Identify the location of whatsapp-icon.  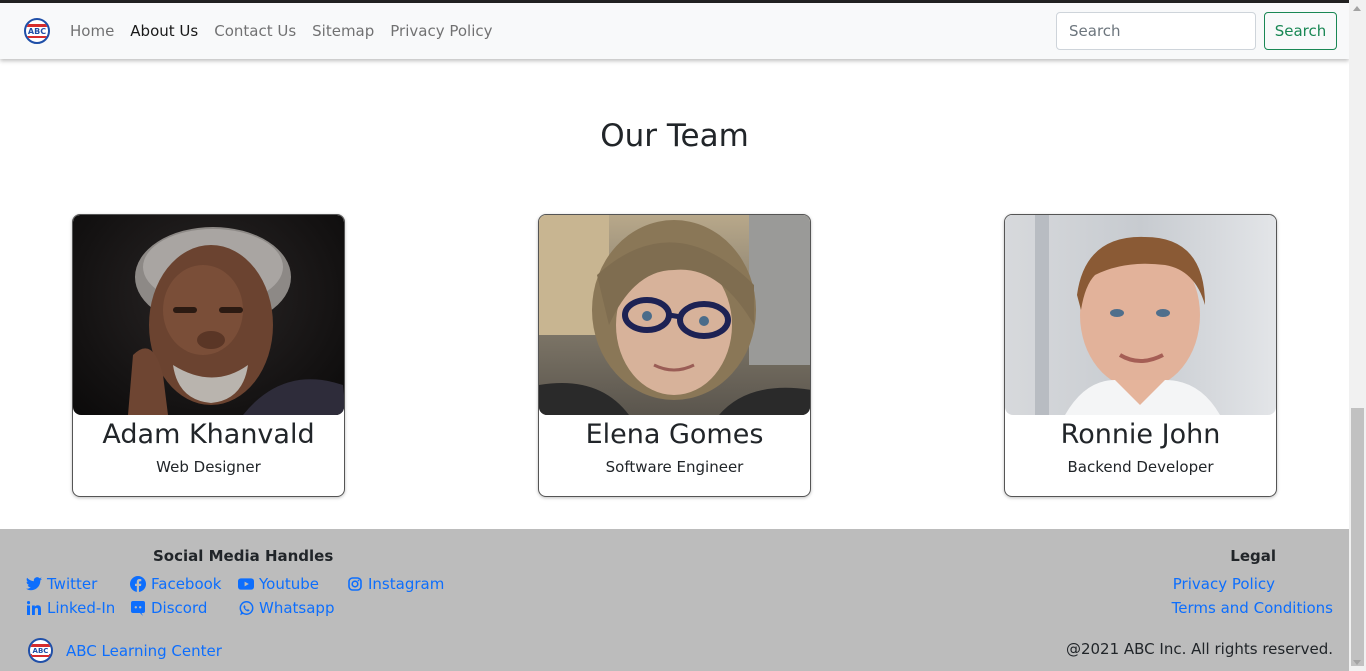
(246, 608).